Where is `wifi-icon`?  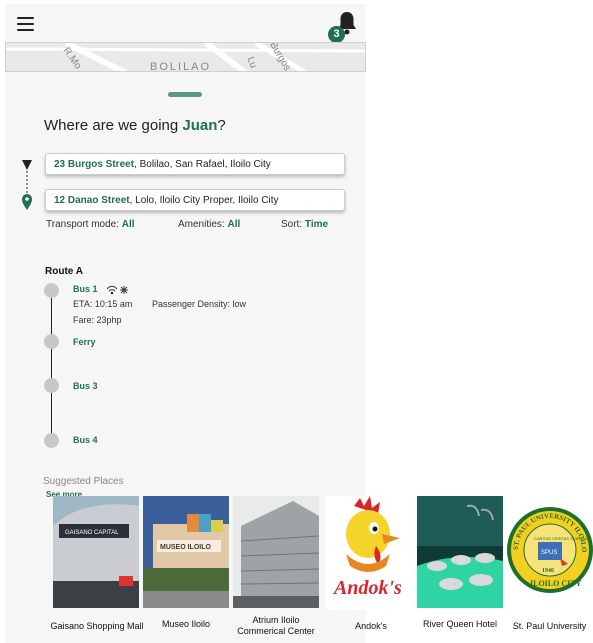
wifi-icon is located at coordinates (112, 290).